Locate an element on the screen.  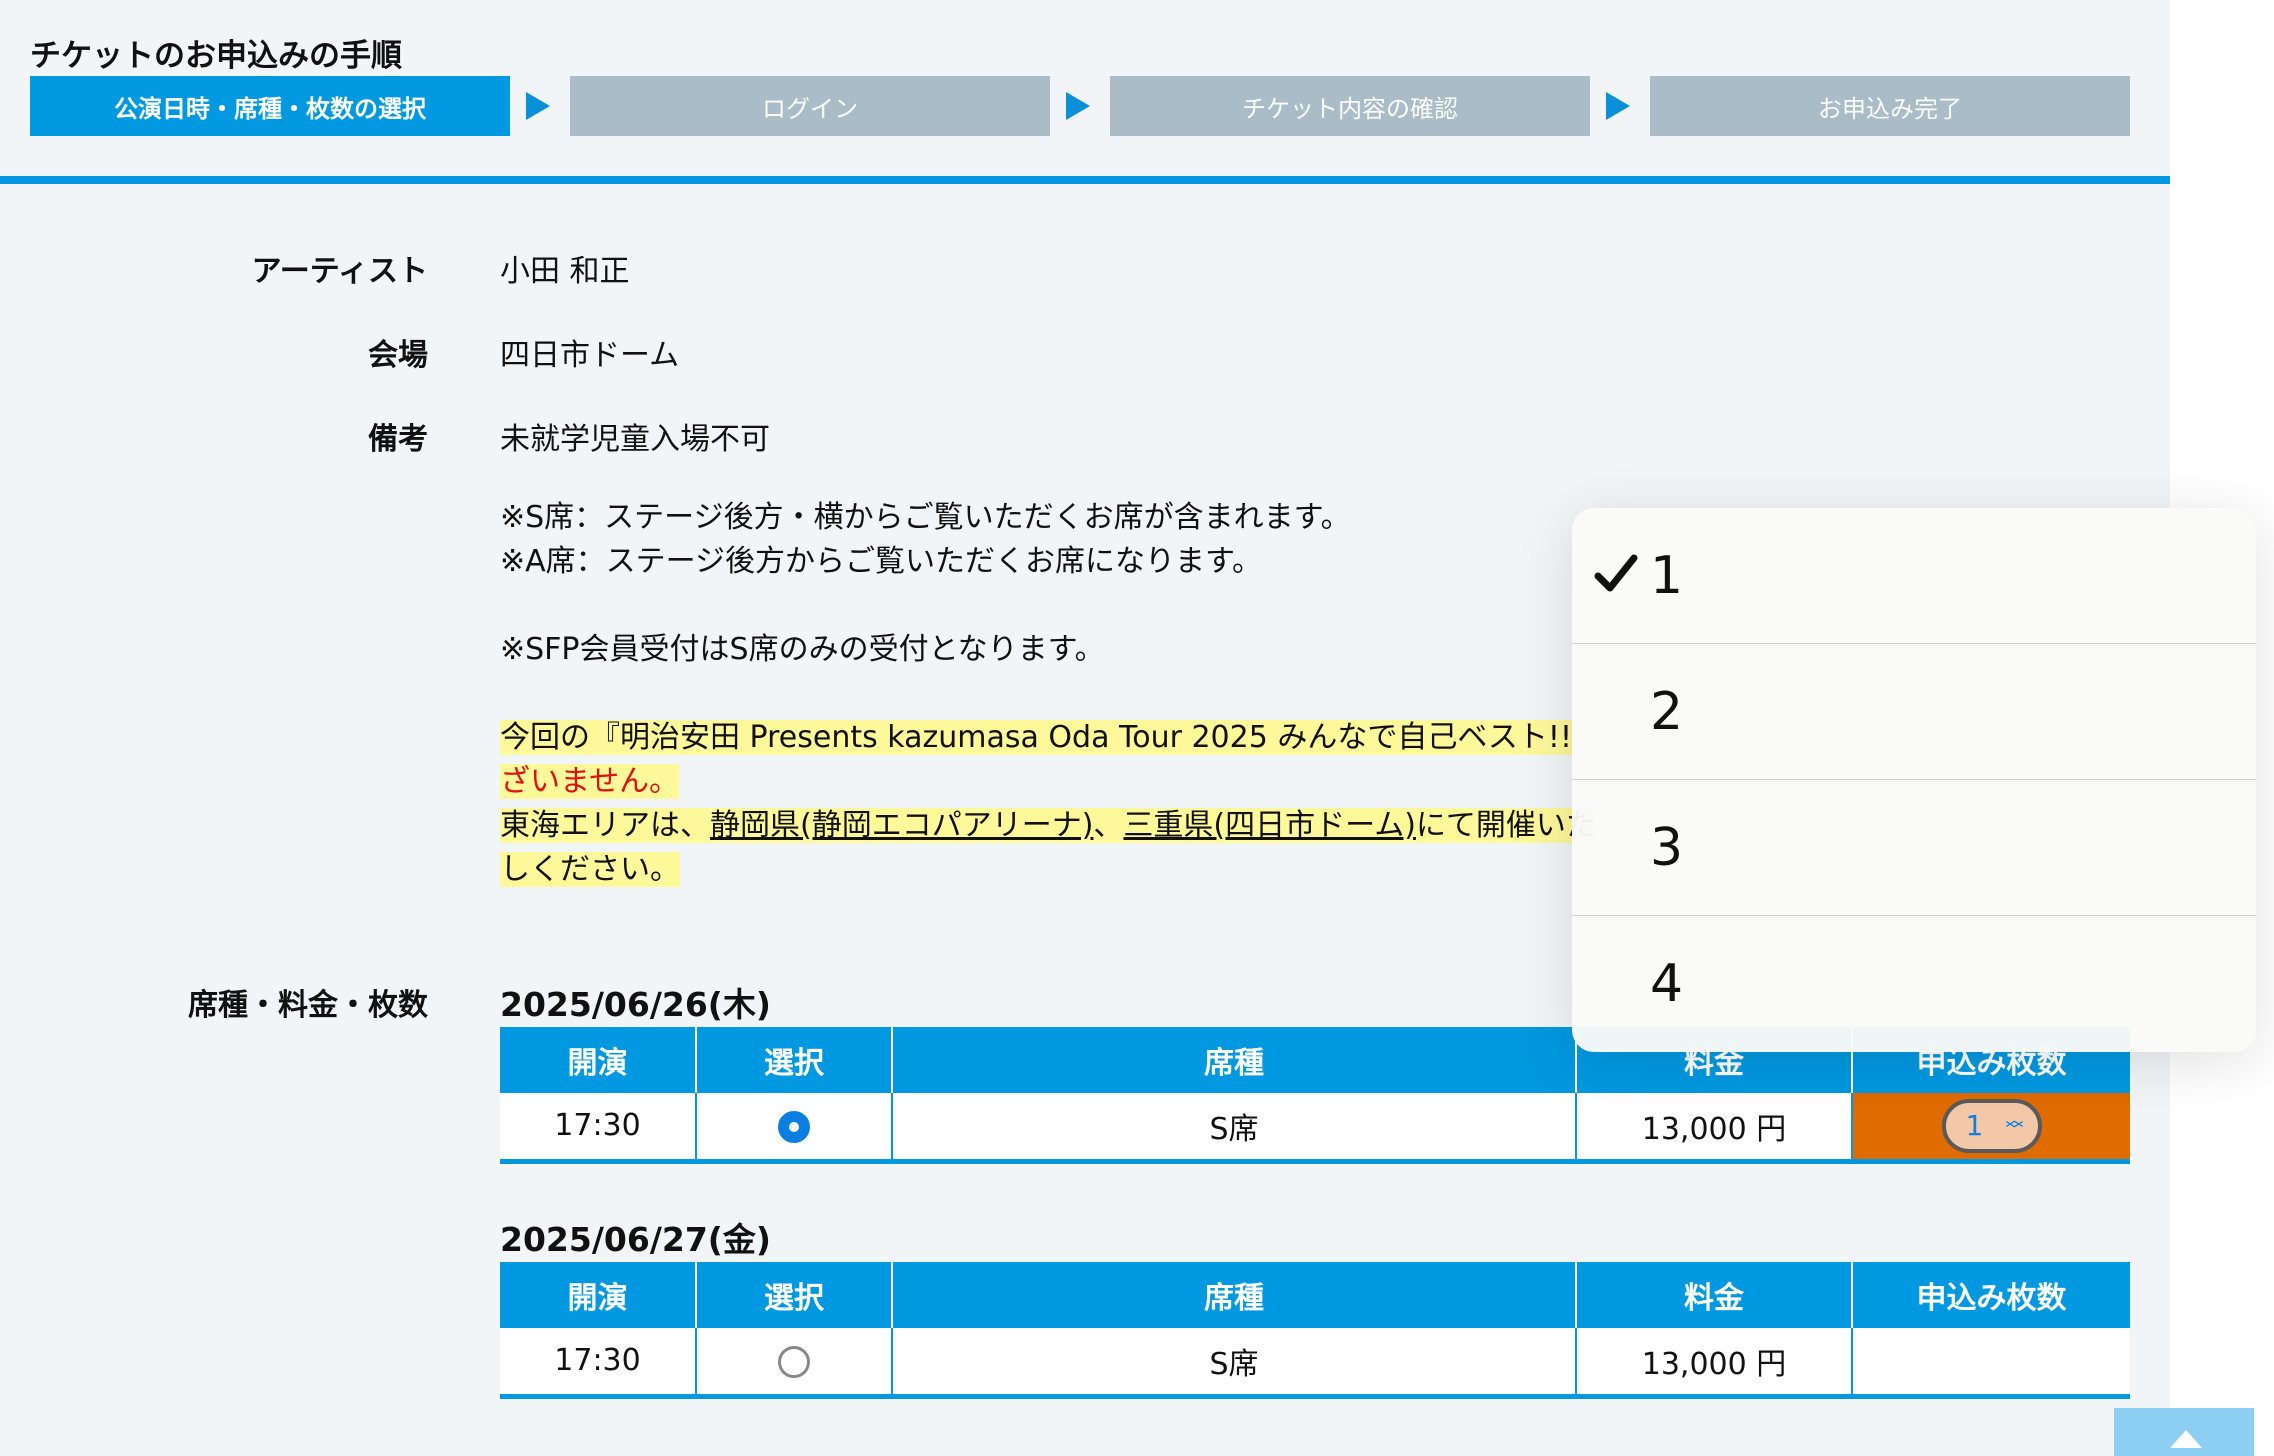
seat-radio is located at coordinates (794, 1361).